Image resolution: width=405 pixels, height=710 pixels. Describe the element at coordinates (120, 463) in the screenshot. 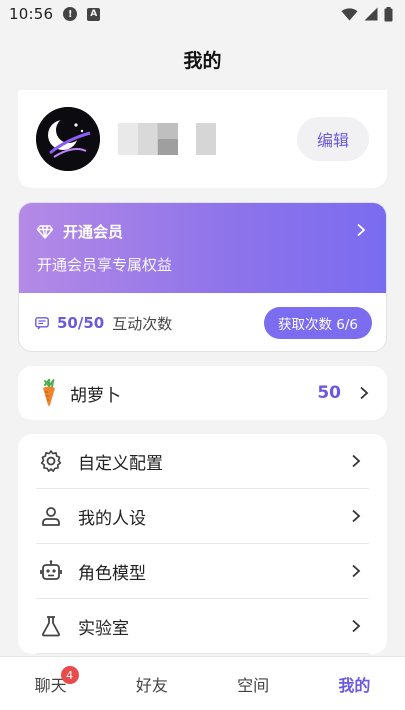

I see `menu-item-label: 自定义配置` at that location.